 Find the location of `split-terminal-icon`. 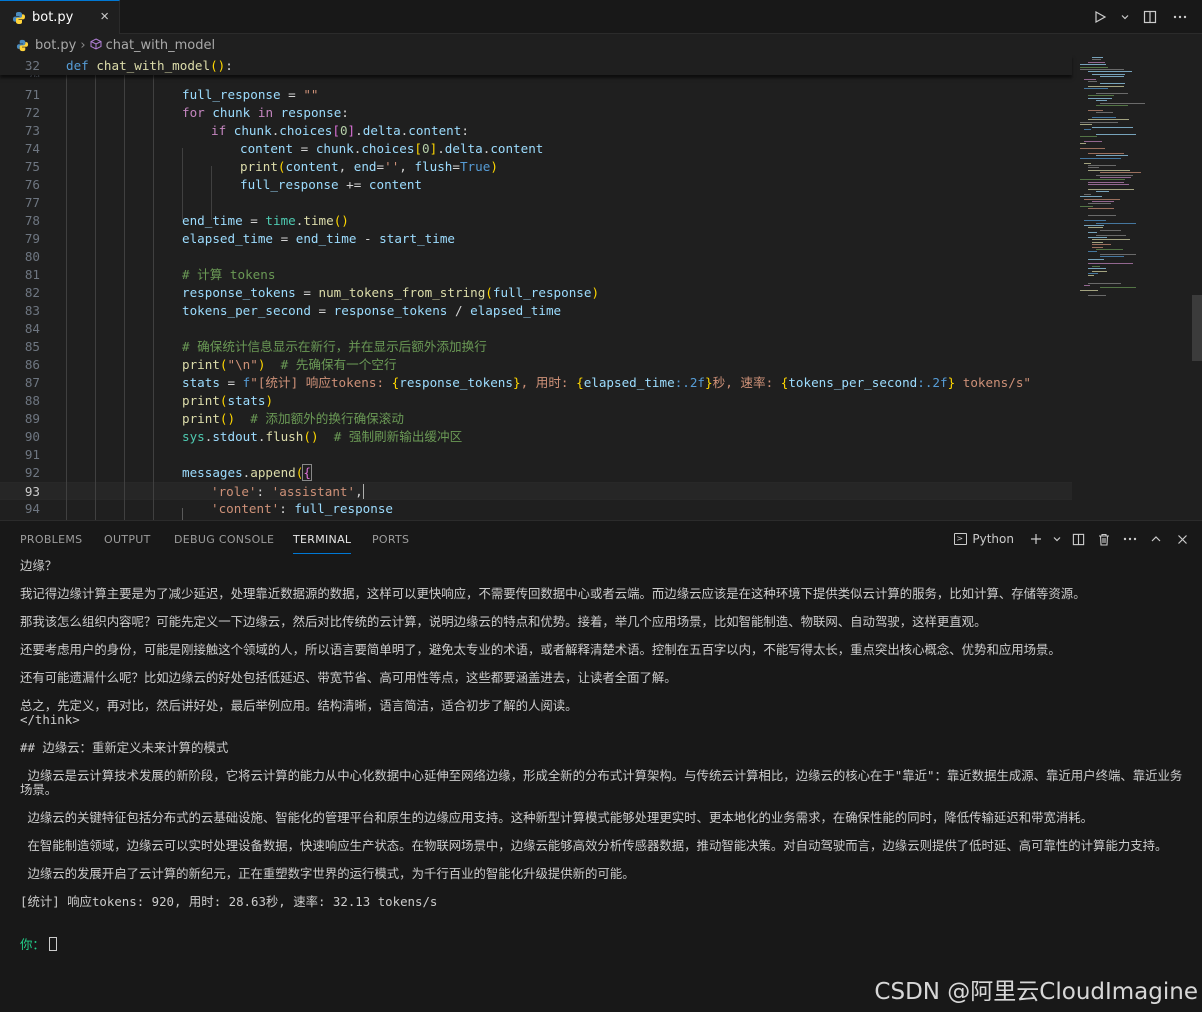

split-terminal-icon is located at coordinates (1078, 539).